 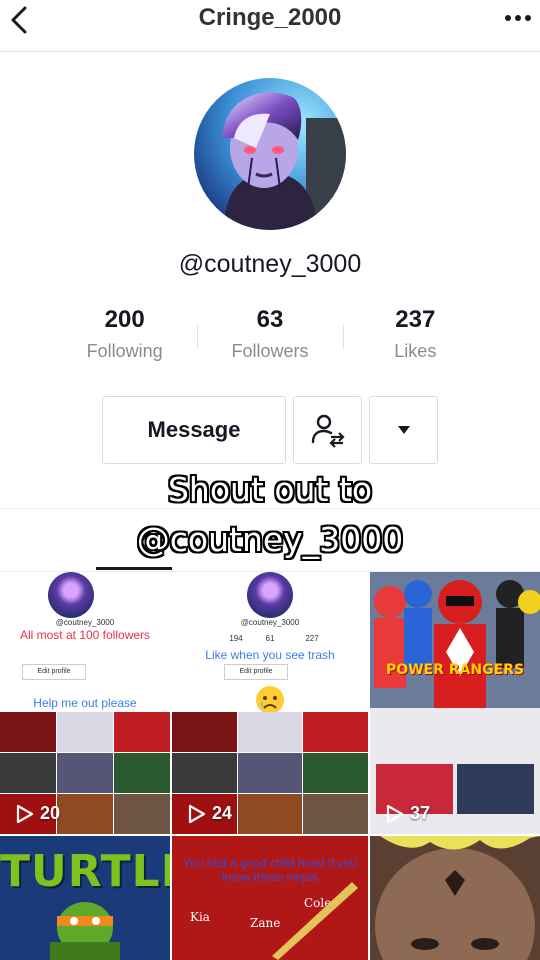 I want to click on username: @coutney_3000, so click(x=270, y=264).